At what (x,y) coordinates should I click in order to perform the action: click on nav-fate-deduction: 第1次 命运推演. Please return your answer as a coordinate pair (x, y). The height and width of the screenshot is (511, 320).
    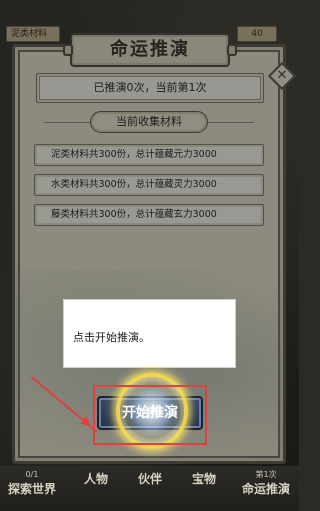
    Looking at the image, I should click on (266, 484).